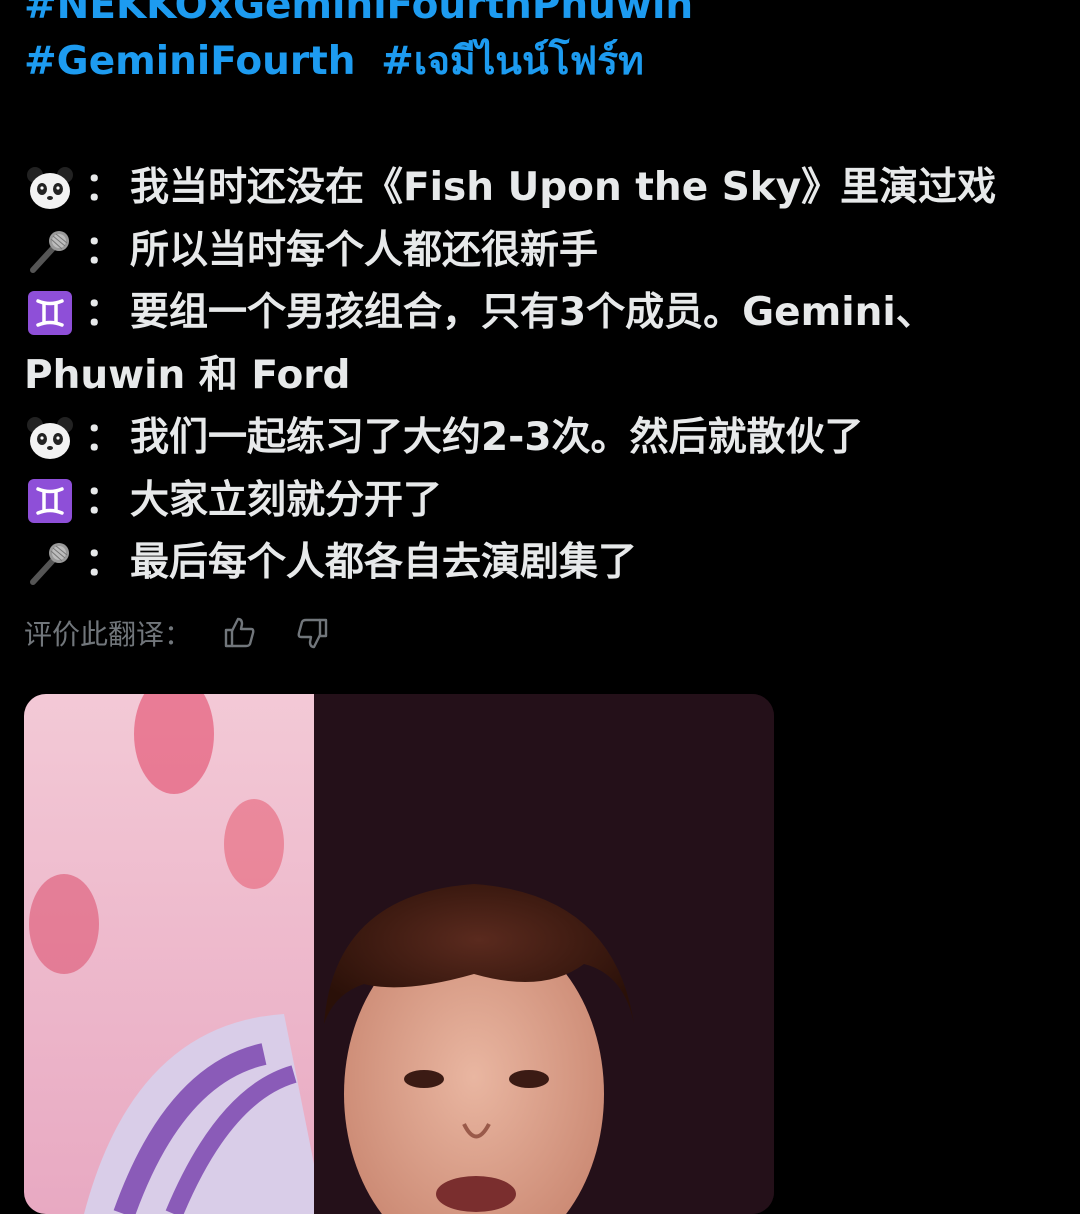 This screenshot has height=1214, width=1080. I want to click on hashtag-line-2: #GeminiFourth #เจมีไนน์โฟร์ท, so click(550, 62).